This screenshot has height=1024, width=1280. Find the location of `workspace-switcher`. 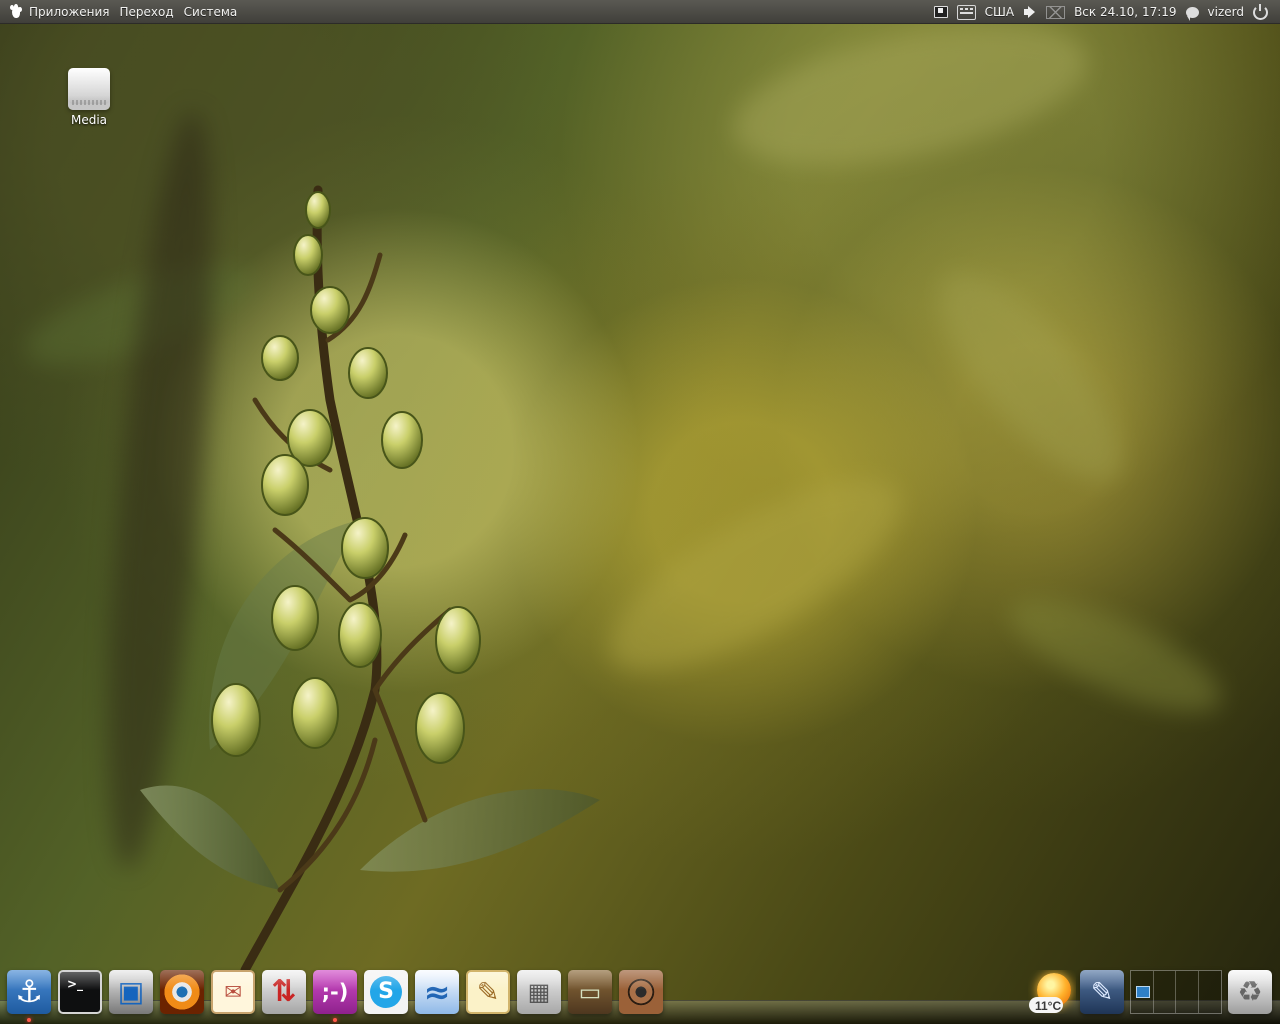

workspace-switcher is located at coordinates (1176, 992).